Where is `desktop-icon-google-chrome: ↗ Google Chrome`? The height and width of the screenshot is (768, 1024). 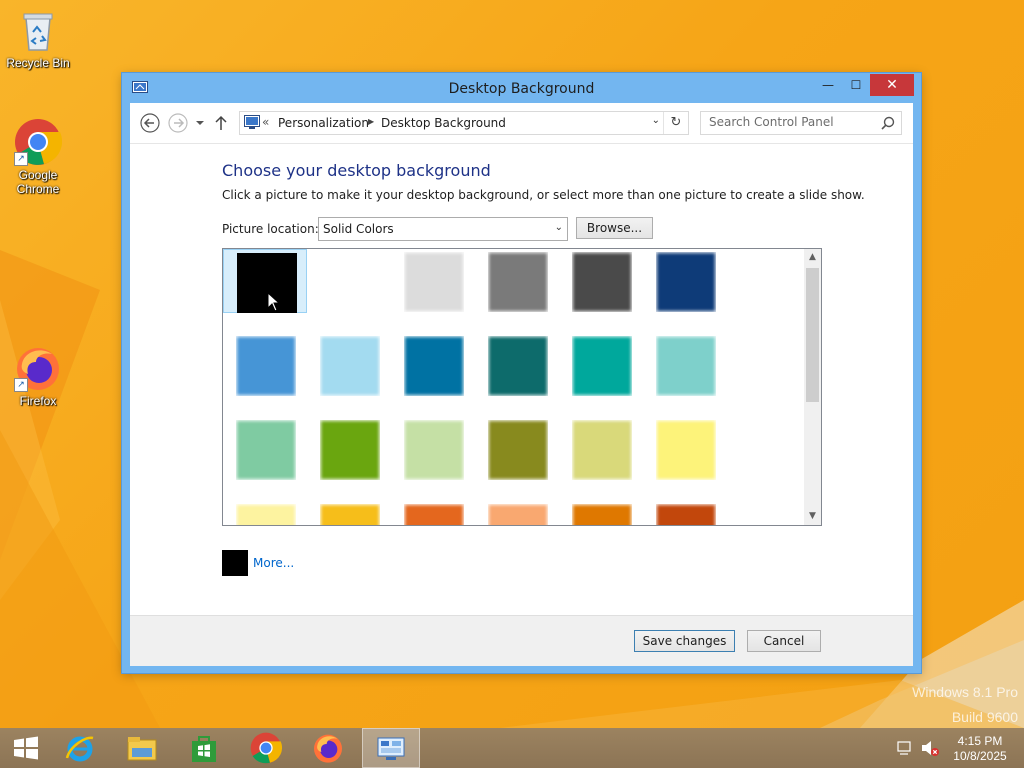
desktop-icon-google-chrome: ↗ Google Chrome is located at coordinates (38, 157).